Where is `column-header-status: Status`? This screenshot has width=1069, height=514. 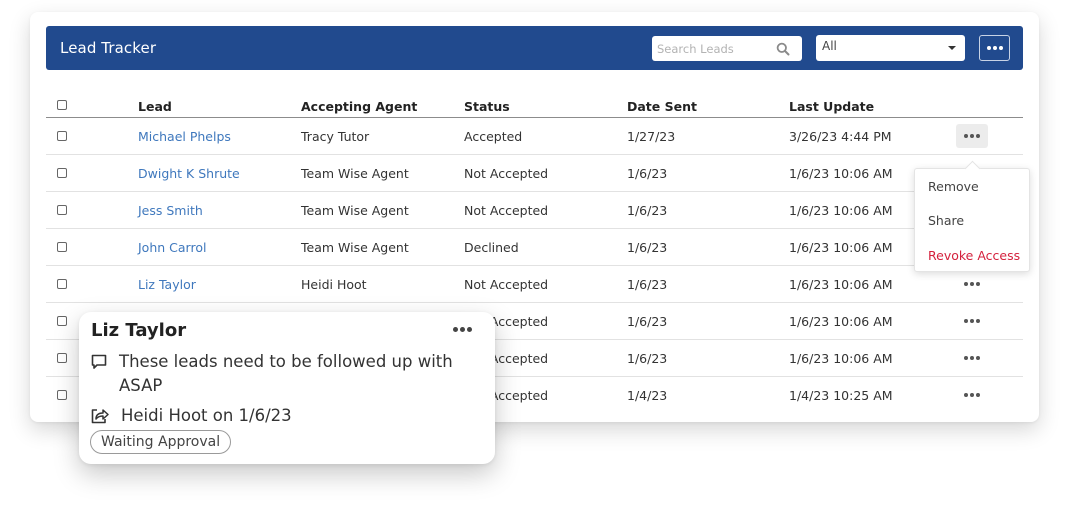 column-header-status: Status is located at coordinates (487, 106).